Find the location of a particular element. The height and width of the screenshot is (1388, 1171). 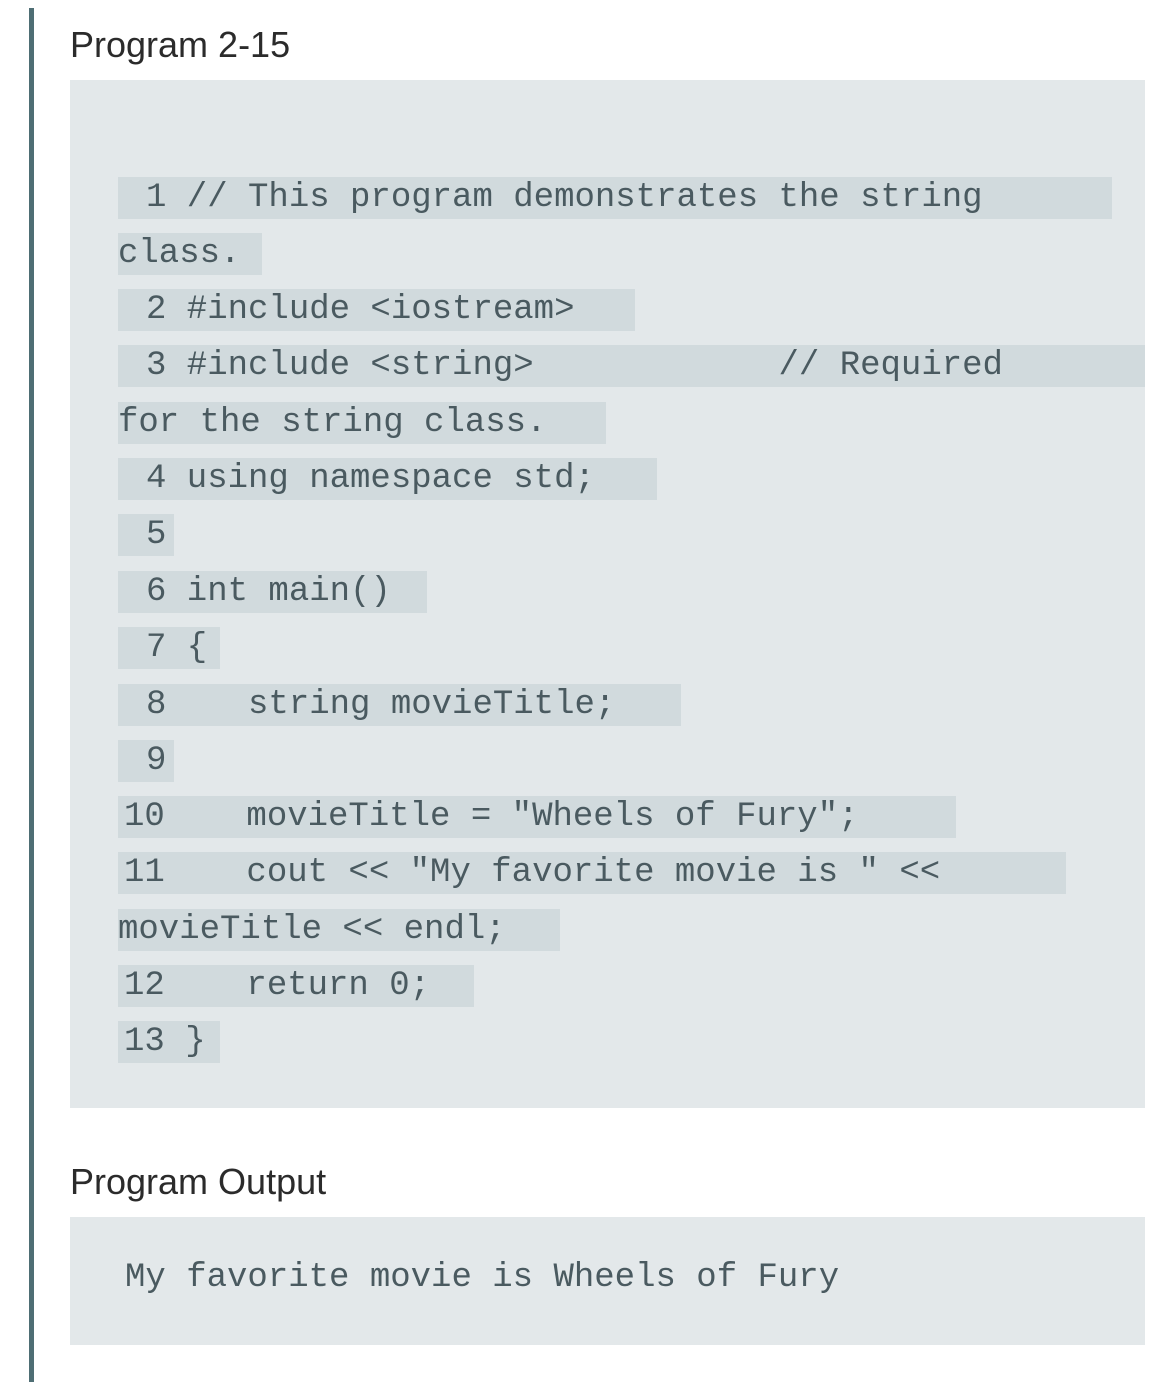

code-line: for the string class. is located at coordinates (362, 423).